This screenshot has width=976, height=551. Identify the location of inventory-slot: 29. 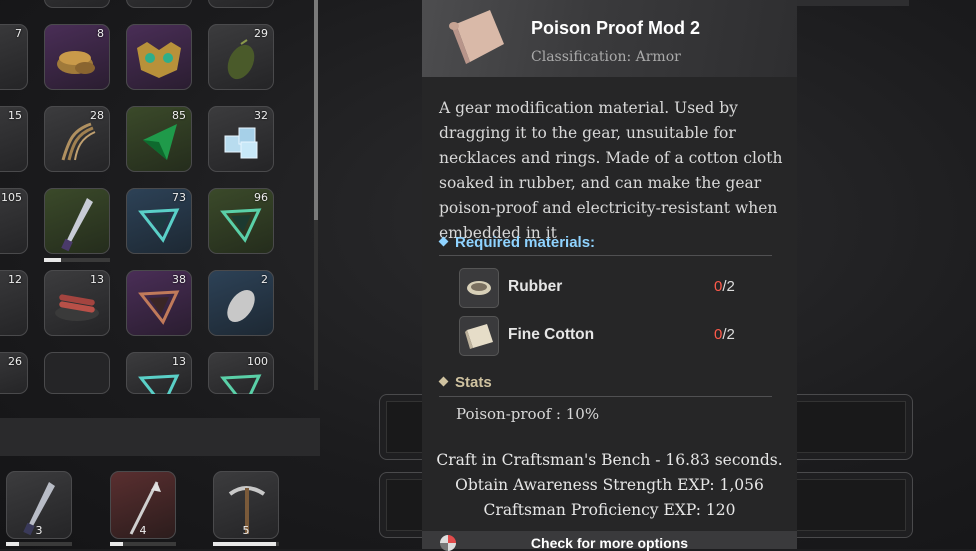
(241, 57).